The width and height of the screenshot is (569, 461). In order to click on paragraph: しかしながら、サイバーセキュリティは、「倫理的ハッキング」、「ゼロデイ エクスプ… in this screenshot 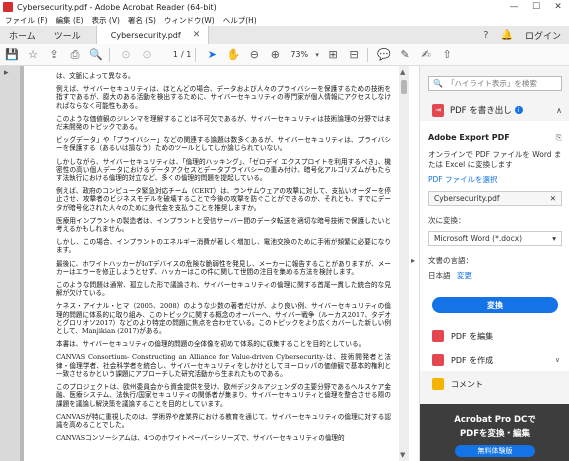, I will do `click(223, 170)`.